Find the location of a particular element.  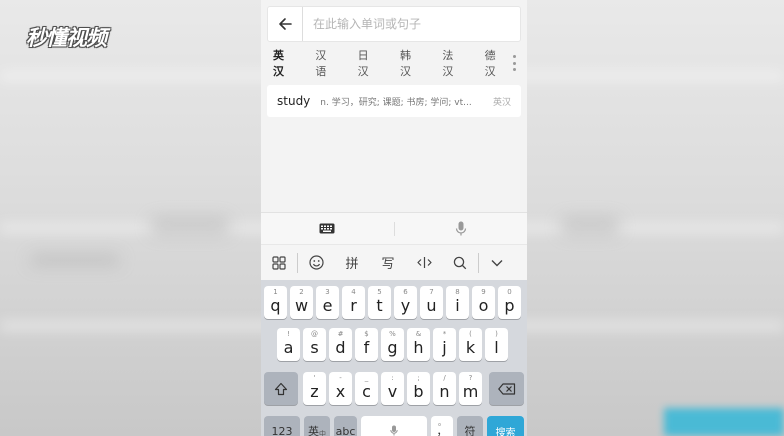

suggestion-word: study is located at coordinates (294, 101).